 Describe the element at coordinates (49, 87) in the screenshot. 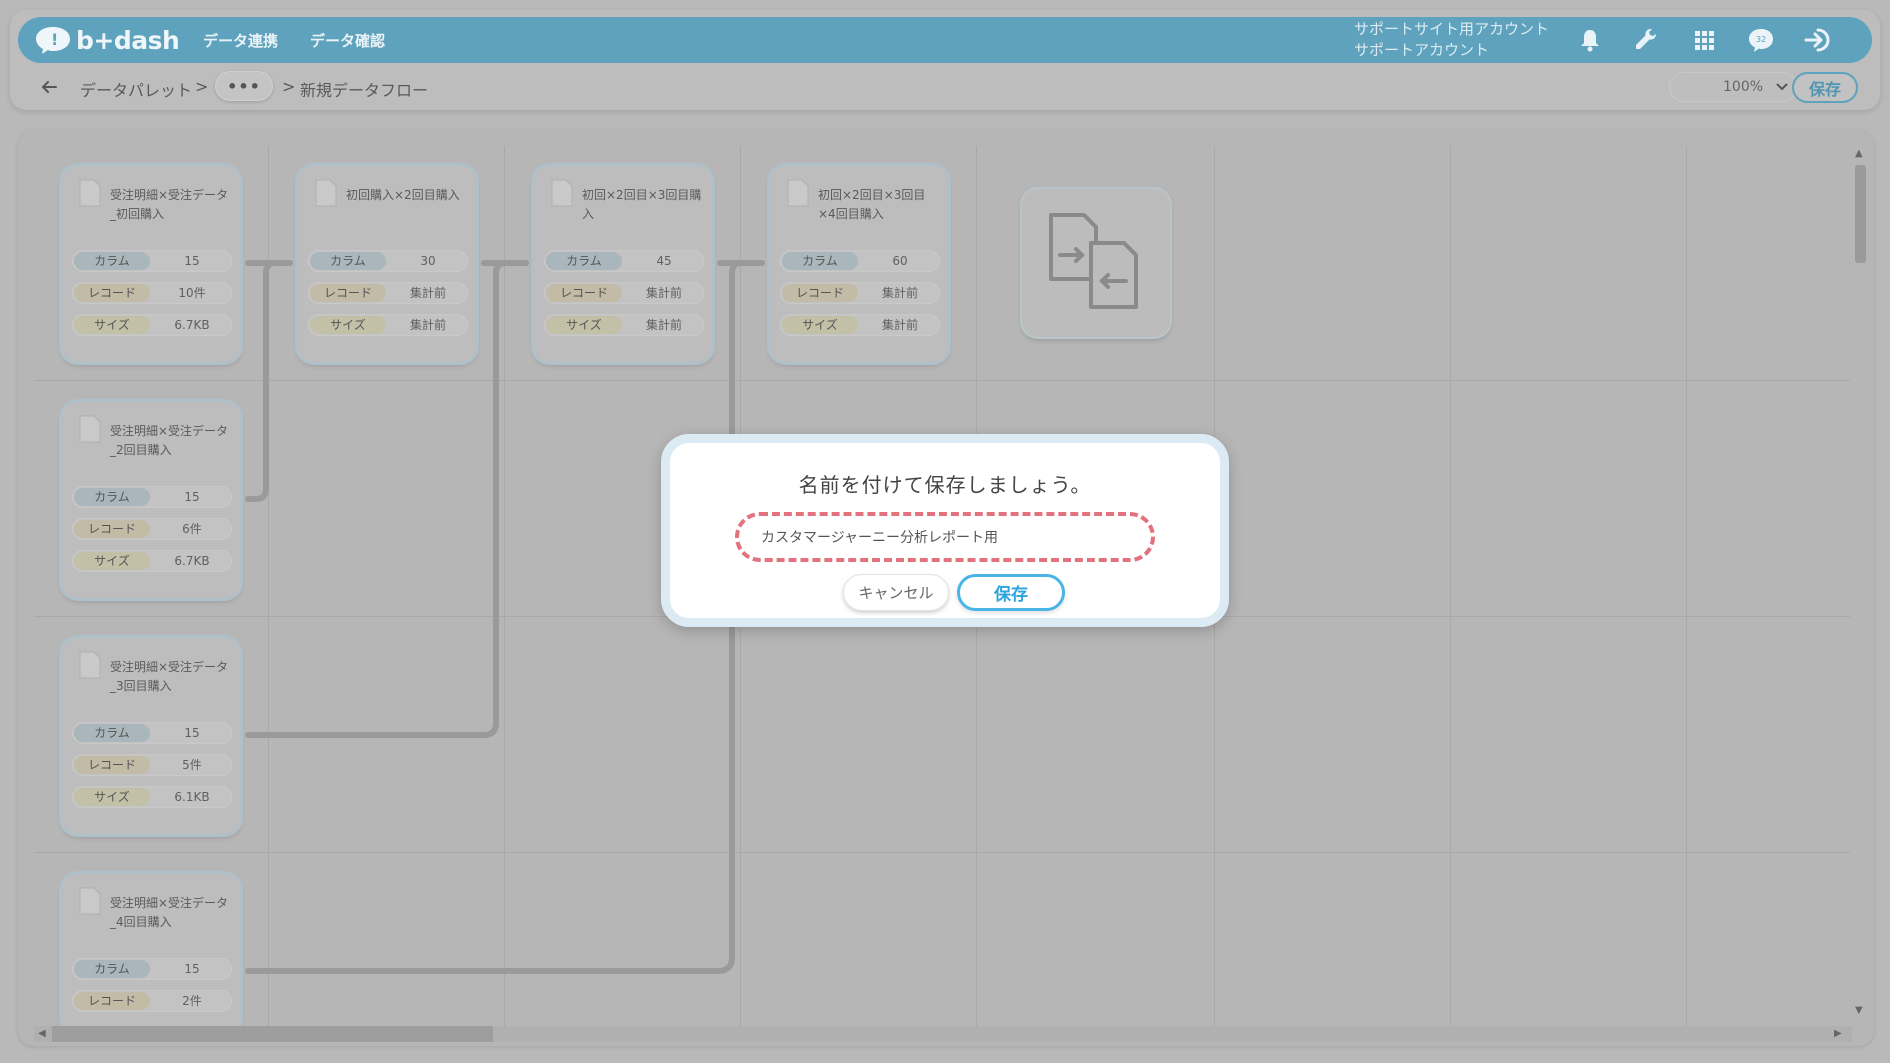

I see `back-arrow-icon` at that location.